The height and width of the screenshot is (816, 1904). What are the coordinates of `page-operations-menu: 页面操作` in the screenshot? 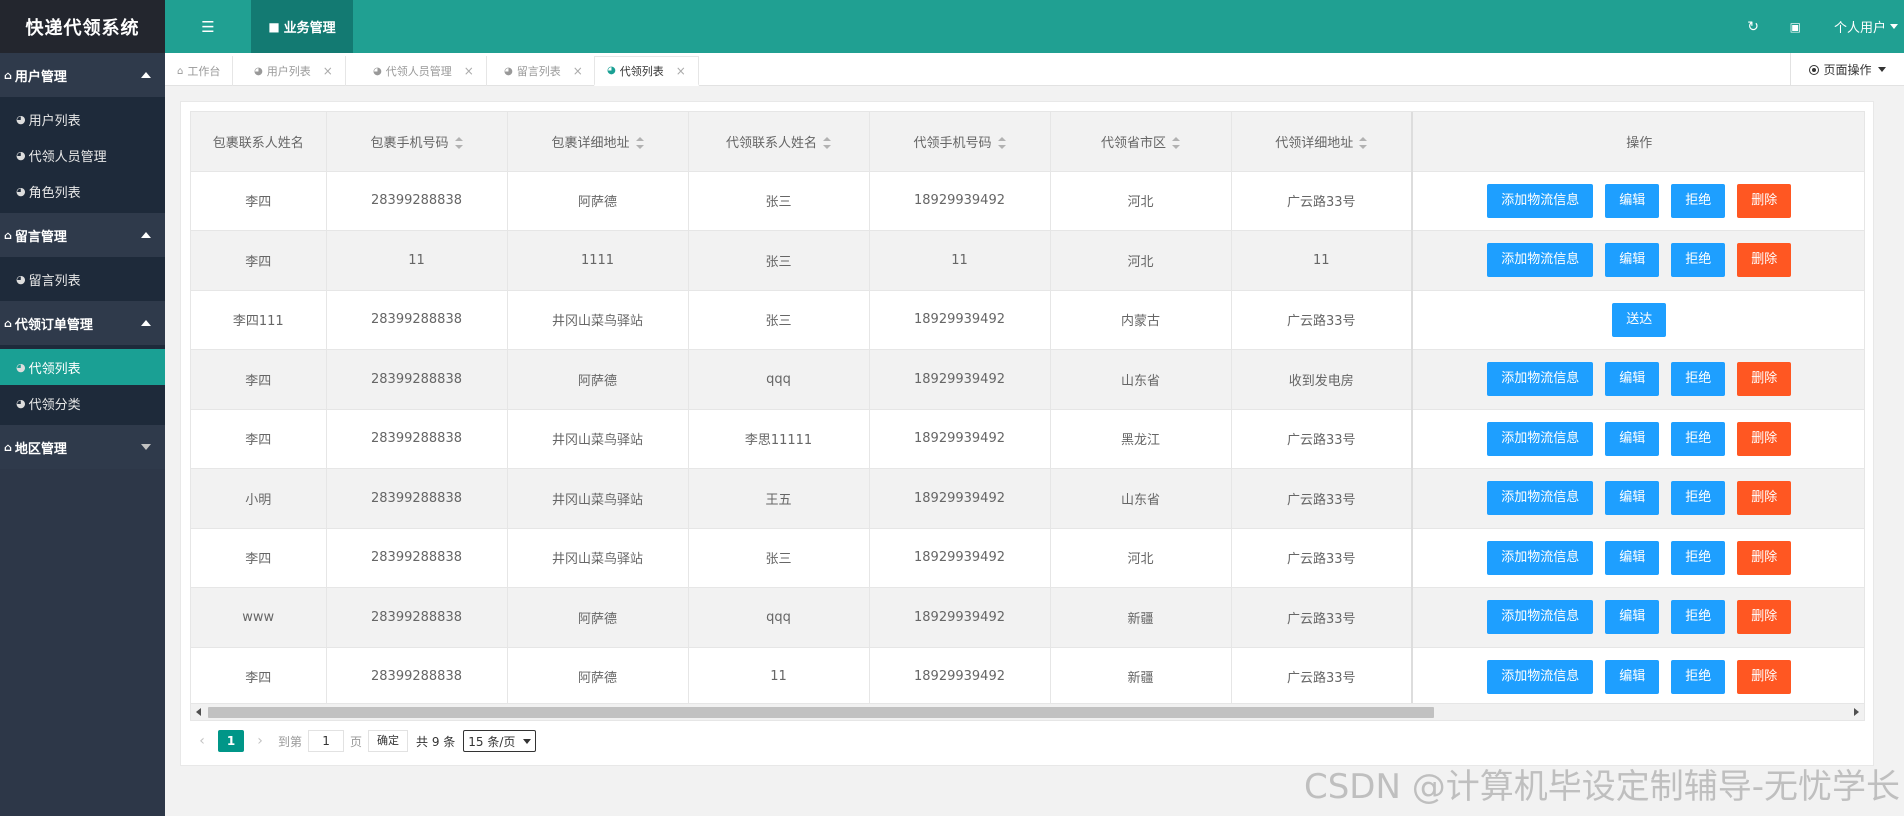 It's located at (1847, 69).